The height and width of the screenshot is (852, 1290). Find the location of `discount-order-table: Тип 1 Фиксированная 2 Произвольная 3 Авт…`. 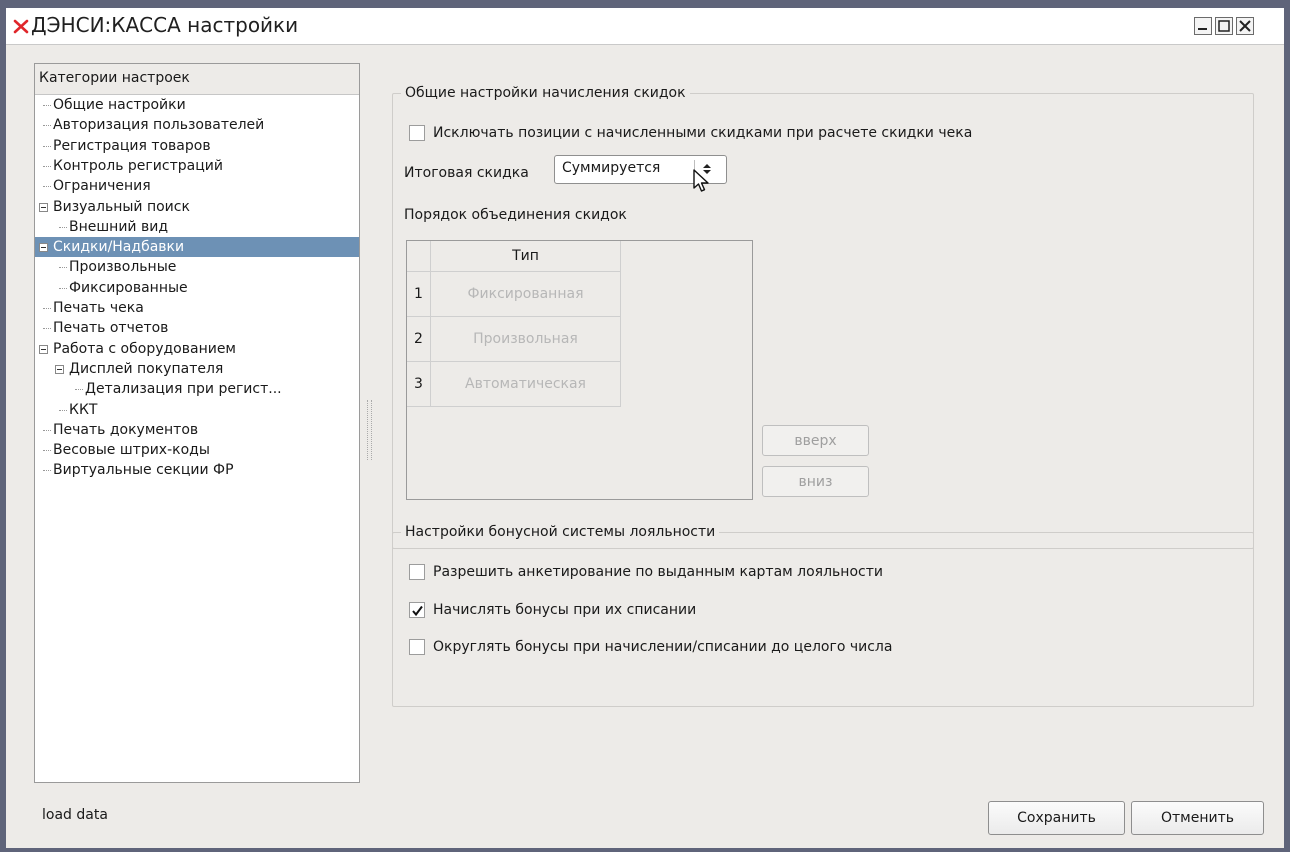

discount-order-table: Тип 1 Фиксированная 2 Произвольная 3 Авт… is located at coordinates (579, 370).